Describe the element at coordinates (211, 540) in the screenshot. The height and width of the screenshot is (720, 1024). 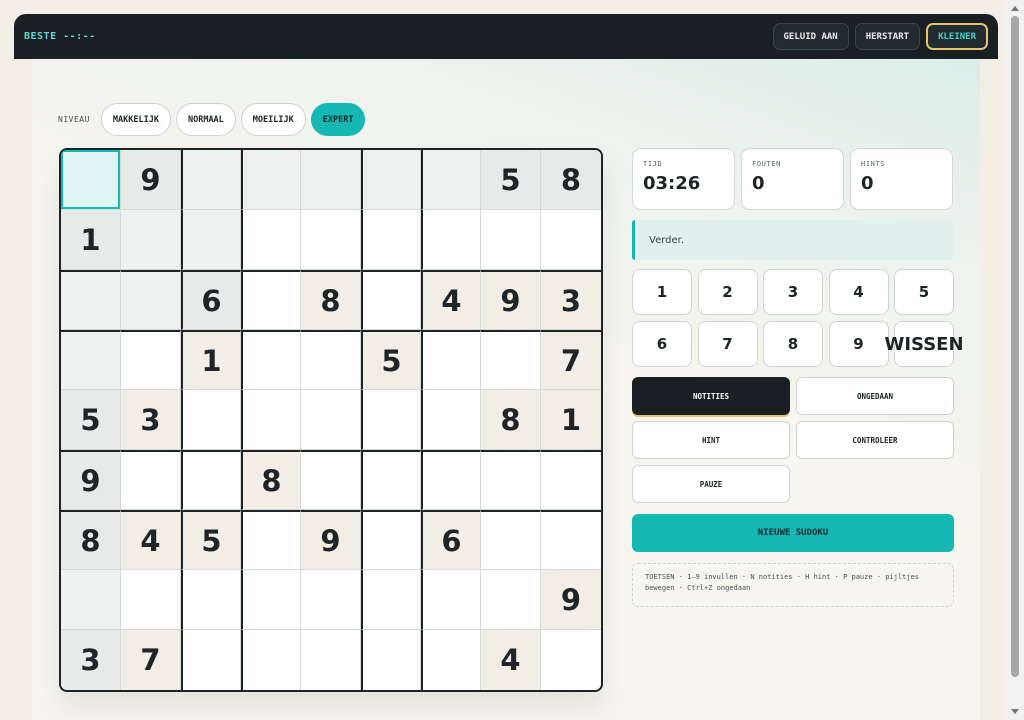
I see `cell-r7-c3: 5` at that location.